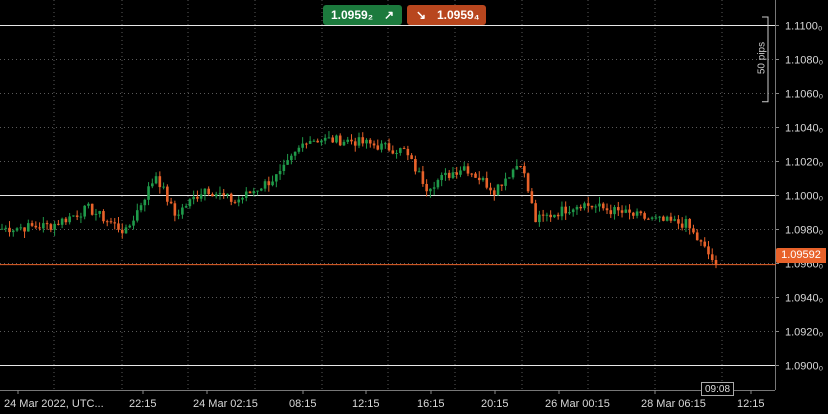 The height and width of the screenshot is (414, 828). I want to click on price-tick-label: 1.1100₀, so click(803, 27).